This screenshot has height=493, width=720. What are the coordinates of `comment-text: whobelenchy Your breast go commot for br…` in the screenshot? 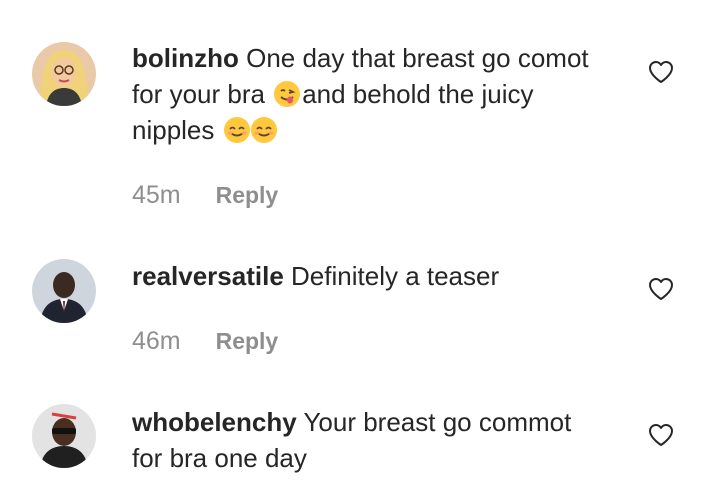 It's located at (377, 440).